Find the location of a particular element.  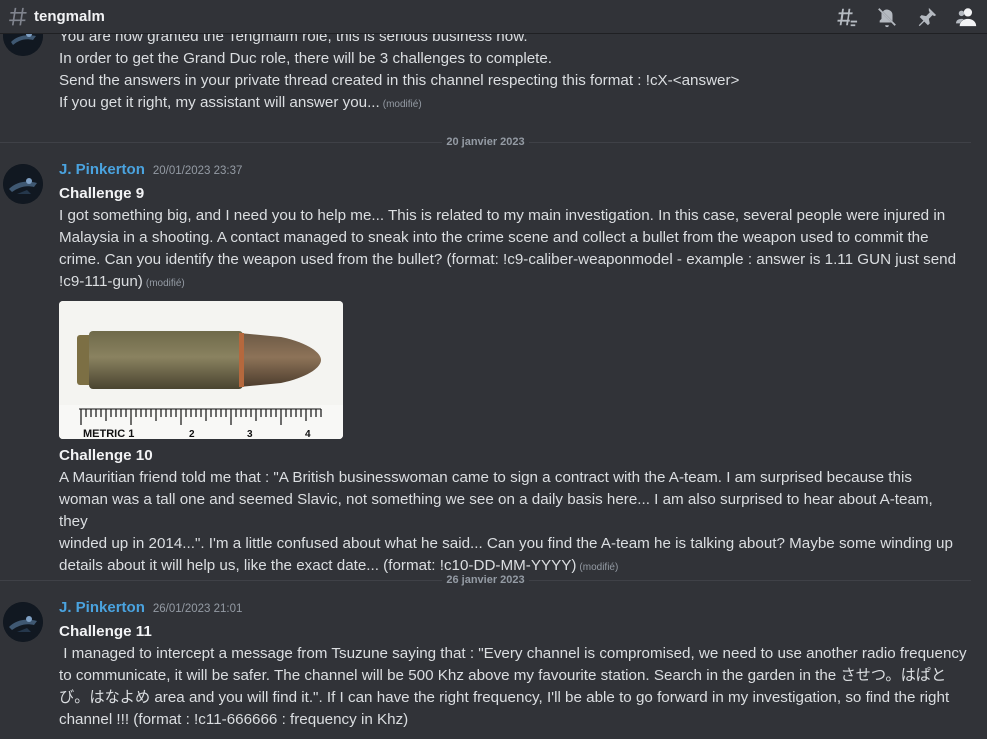

notifications-muted-icon is located at coordinates (887, 17).